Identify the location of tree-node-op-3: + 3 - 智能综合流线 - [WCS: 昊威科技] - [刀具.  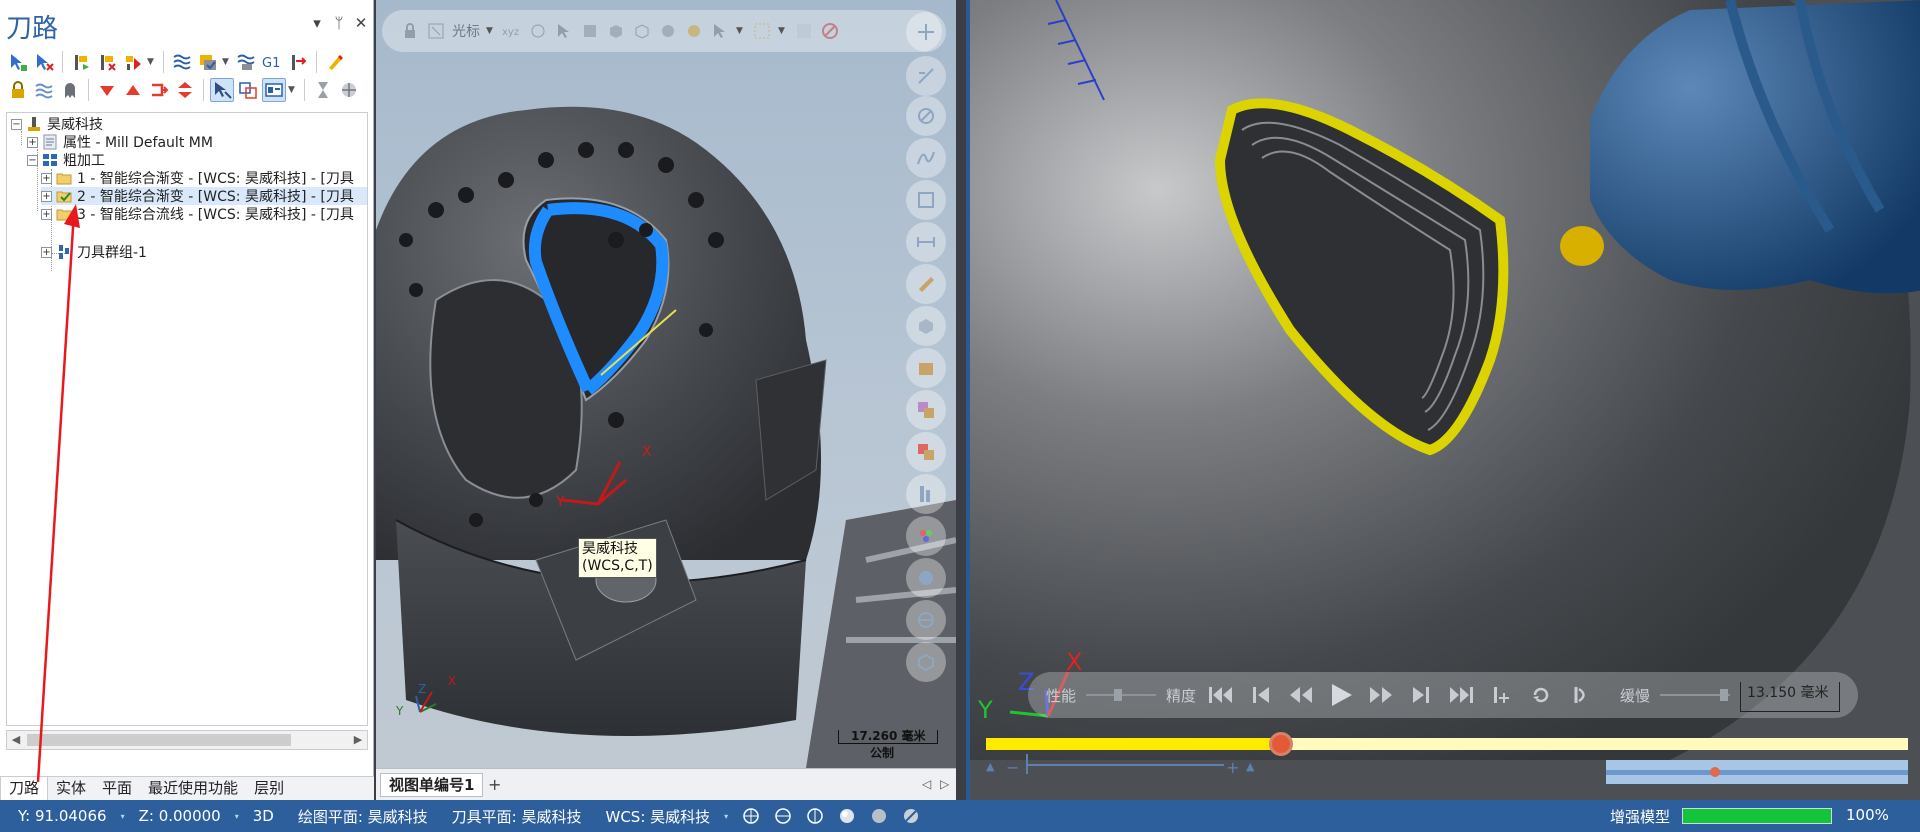
(197, 214).